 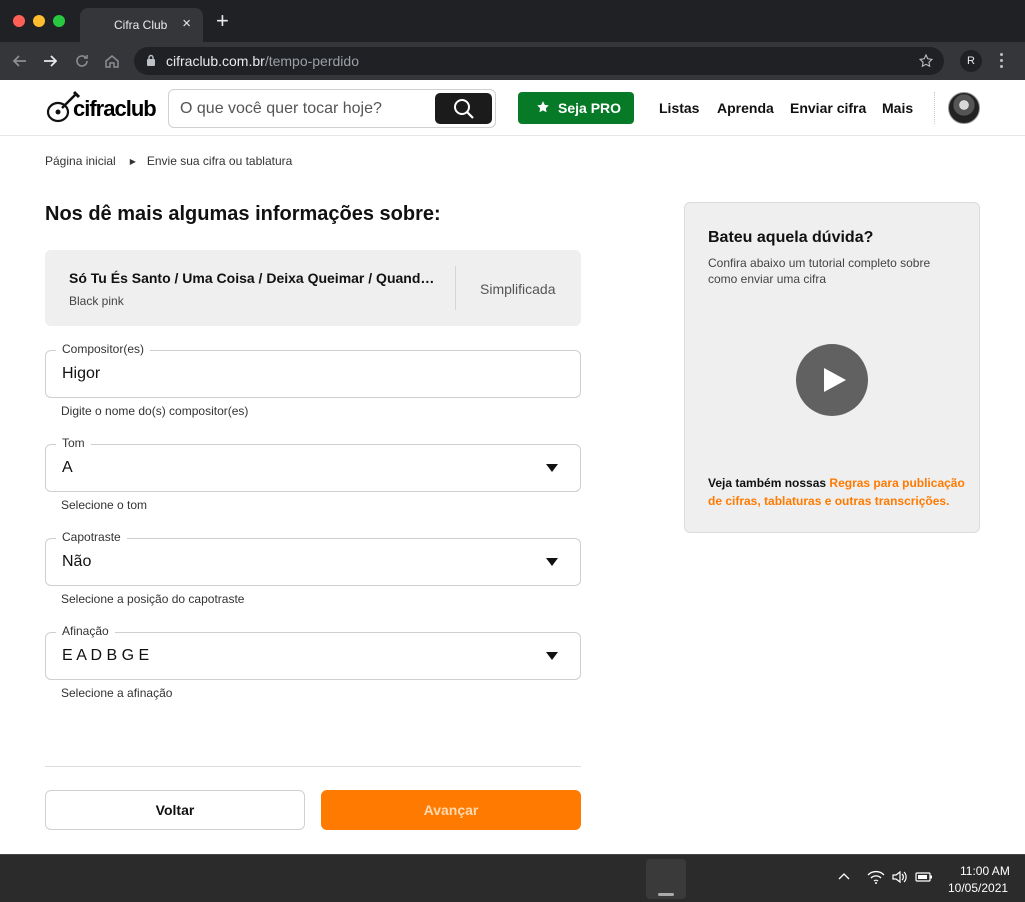 I want to click on browser-tab: Cifra Club ×, so click(x=141, y=25).